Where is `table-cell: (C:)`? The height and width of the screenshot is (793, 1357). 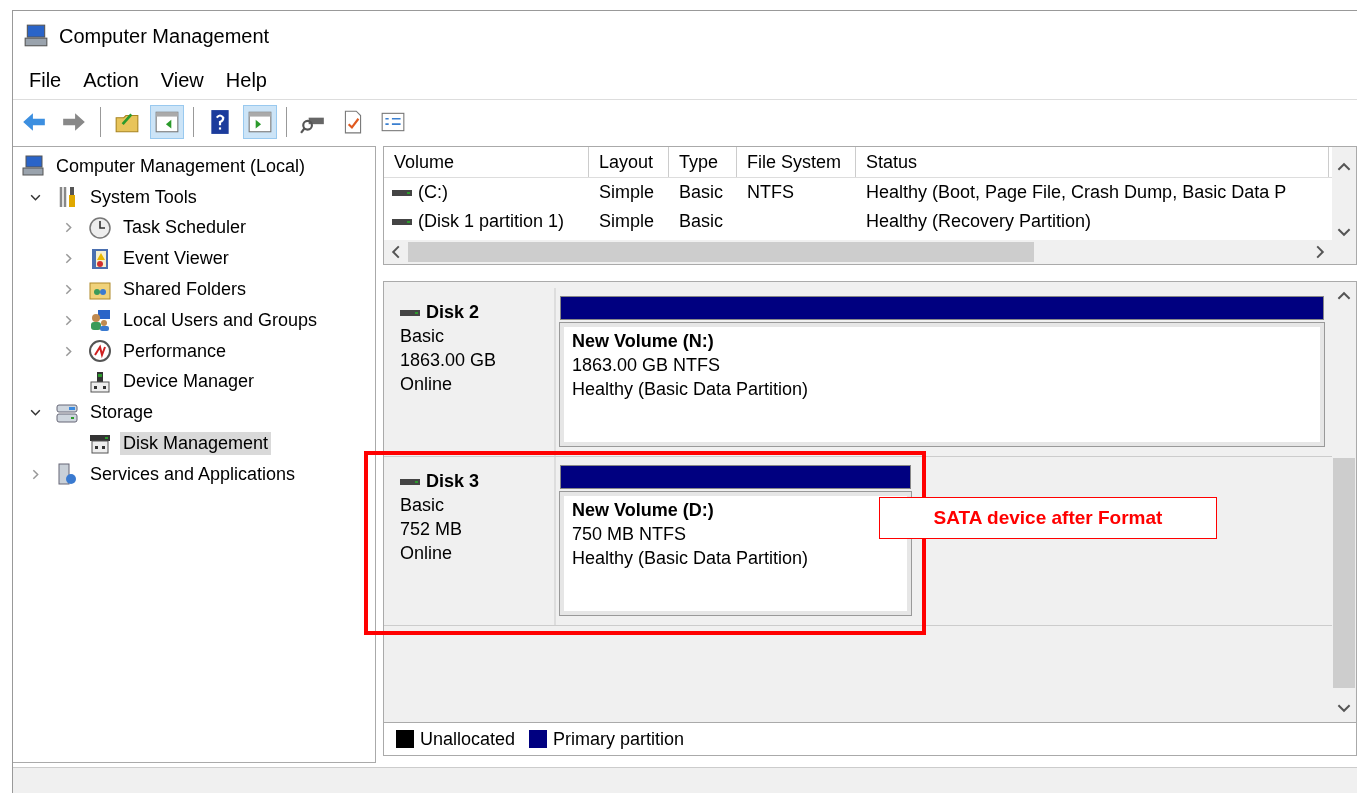
table-cell: (C:) is located at coordinates (433, 192).